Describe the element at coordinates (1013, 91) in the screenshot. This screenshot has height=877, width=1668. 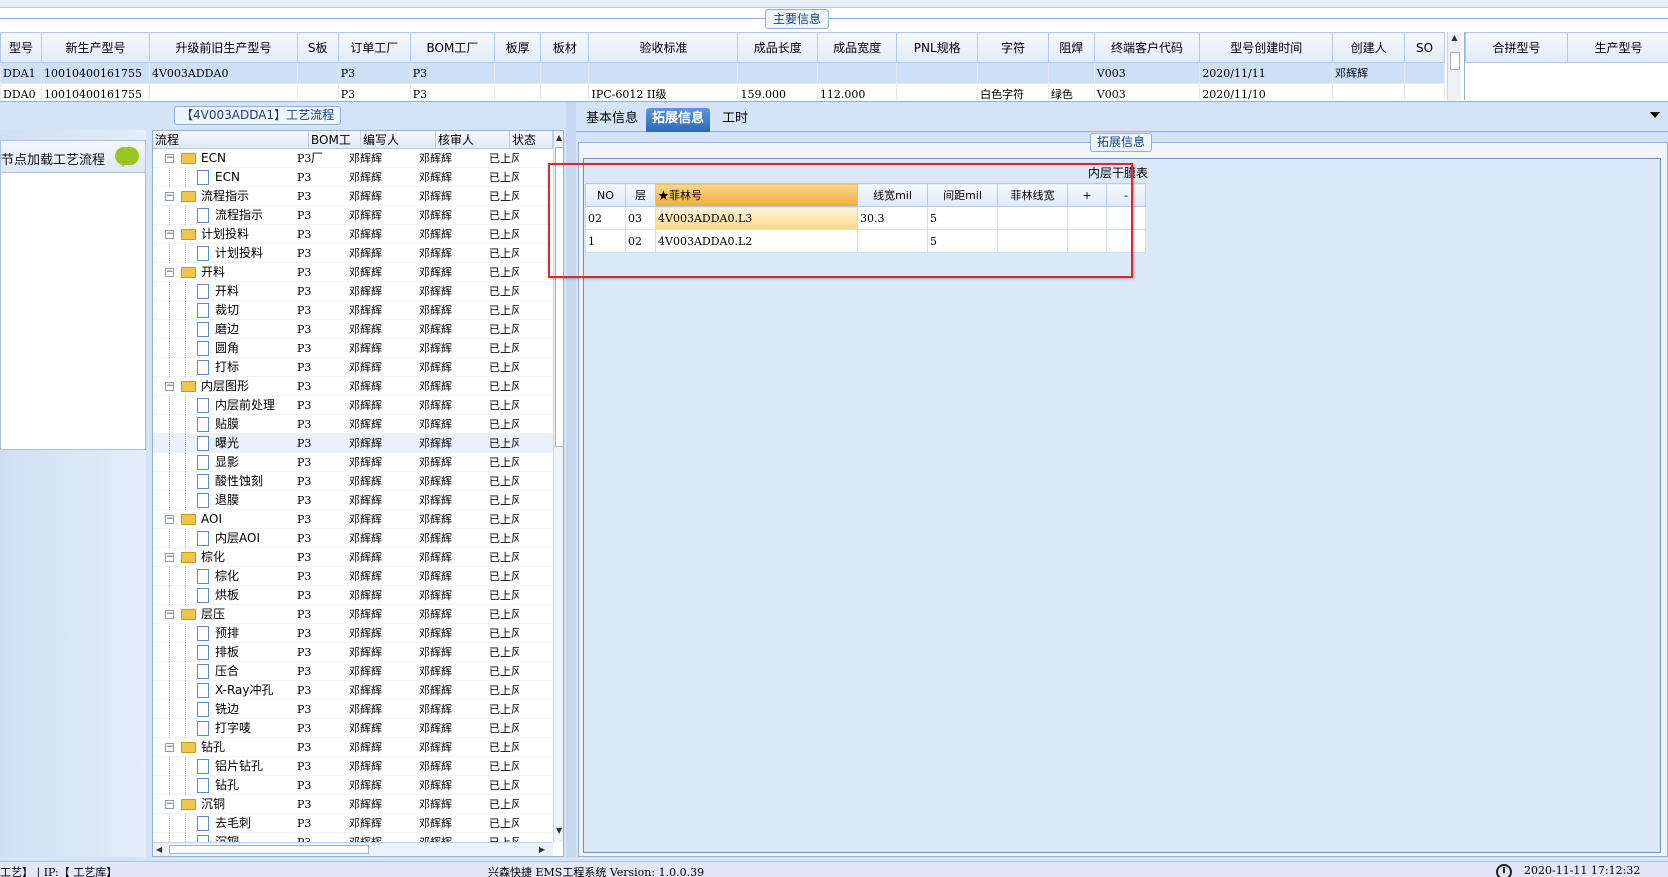
I see `main-info-cell: 白色字符` at that location.